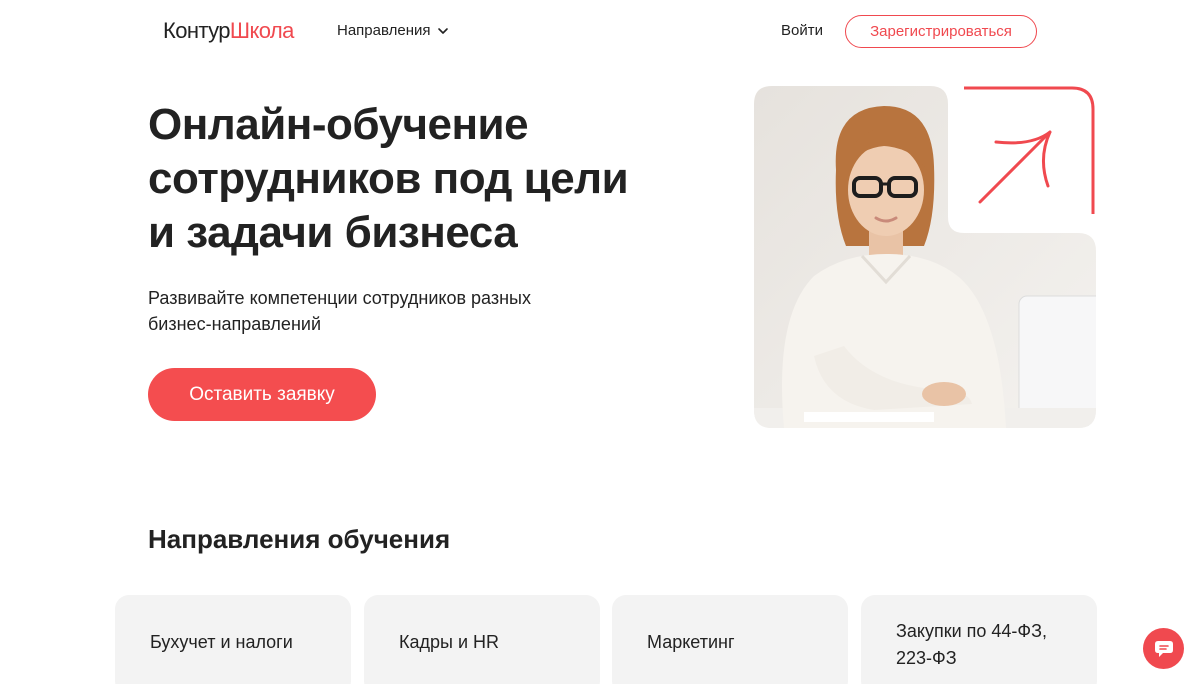 Image resolution: width=1200 pixels, height=684 pixels. What do you see at coordinates (388, 178) in the screenshot?
I see `hero-title-line: сотрудников под цели` at bounding box center [388, 178].